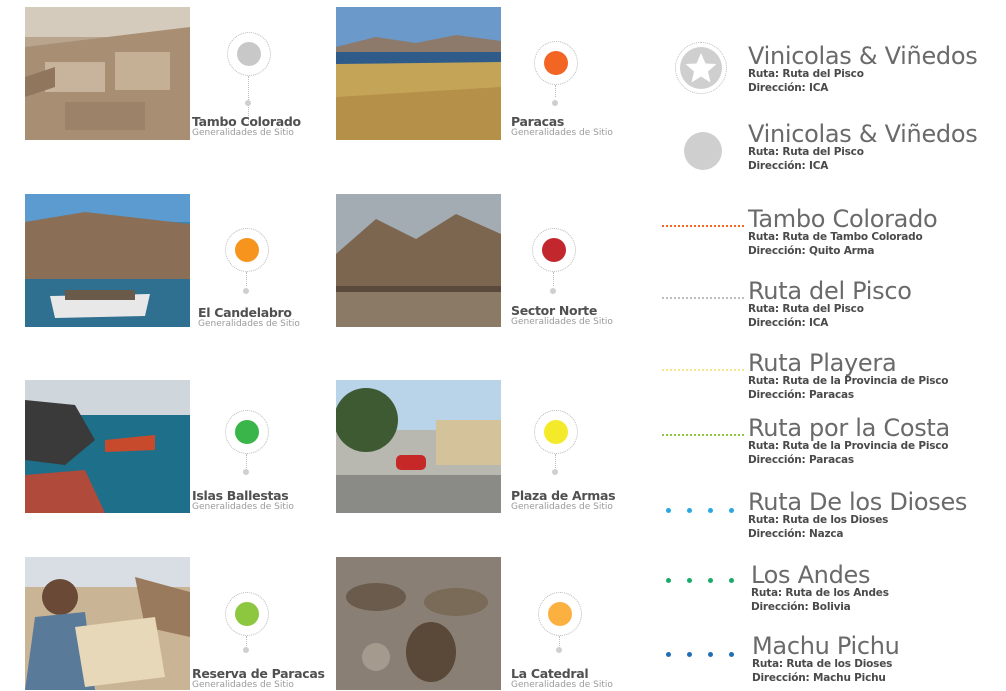  I want to click on legend-direccion: Dirección: Quito Arma, so click(811, 251).